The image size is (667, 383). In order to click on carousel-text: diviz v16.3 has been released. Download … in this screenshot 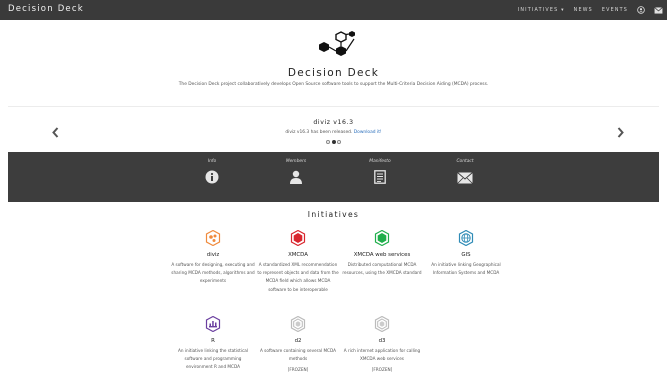, I will do `click(333, 132)`.